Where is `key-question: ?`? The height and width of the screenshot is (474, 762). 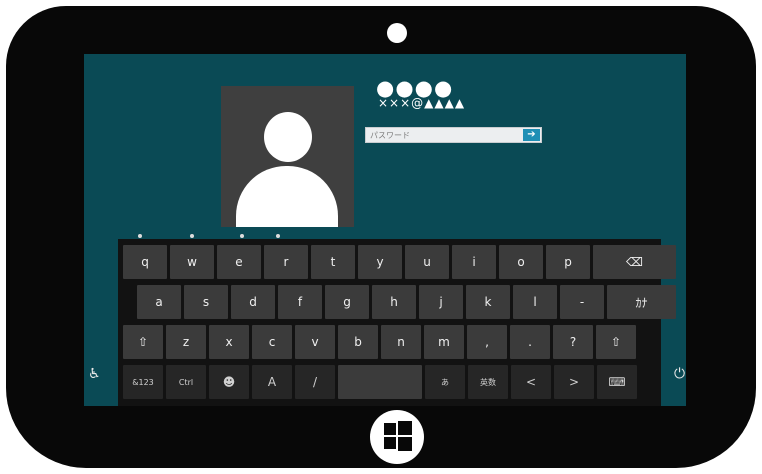 key-question: ? is located at coordinates (573, 342).